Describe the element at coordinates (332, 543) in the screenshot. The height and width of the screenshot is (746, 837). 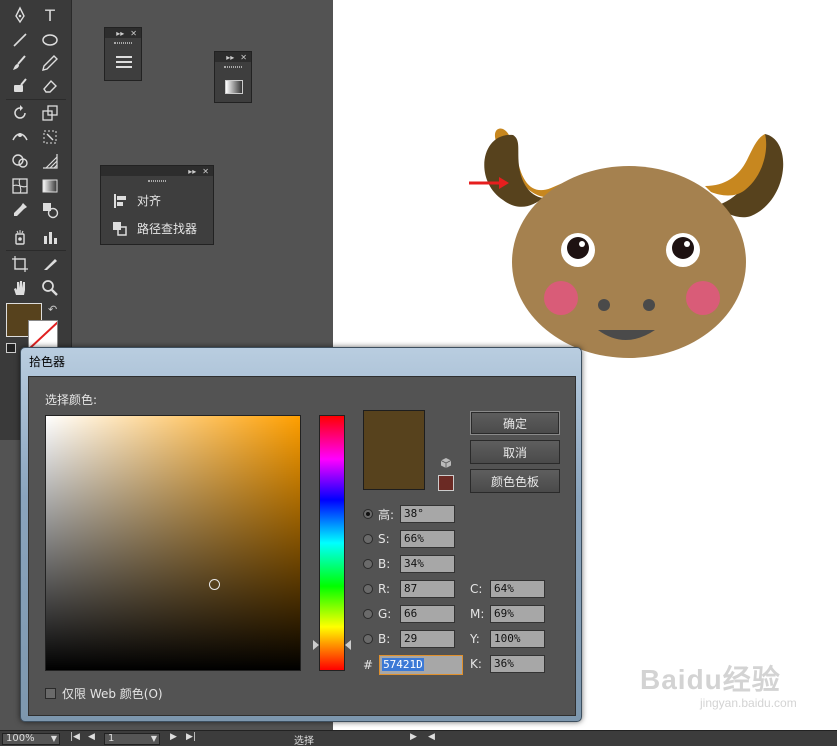
I see `hue-slider` at that location.